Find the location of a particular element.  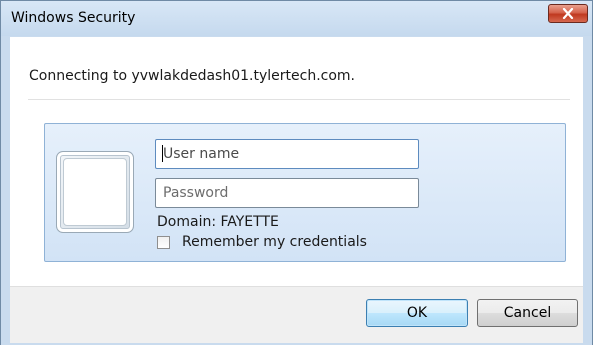

cancel-button: Cancel is located at coordinates (527, 313).